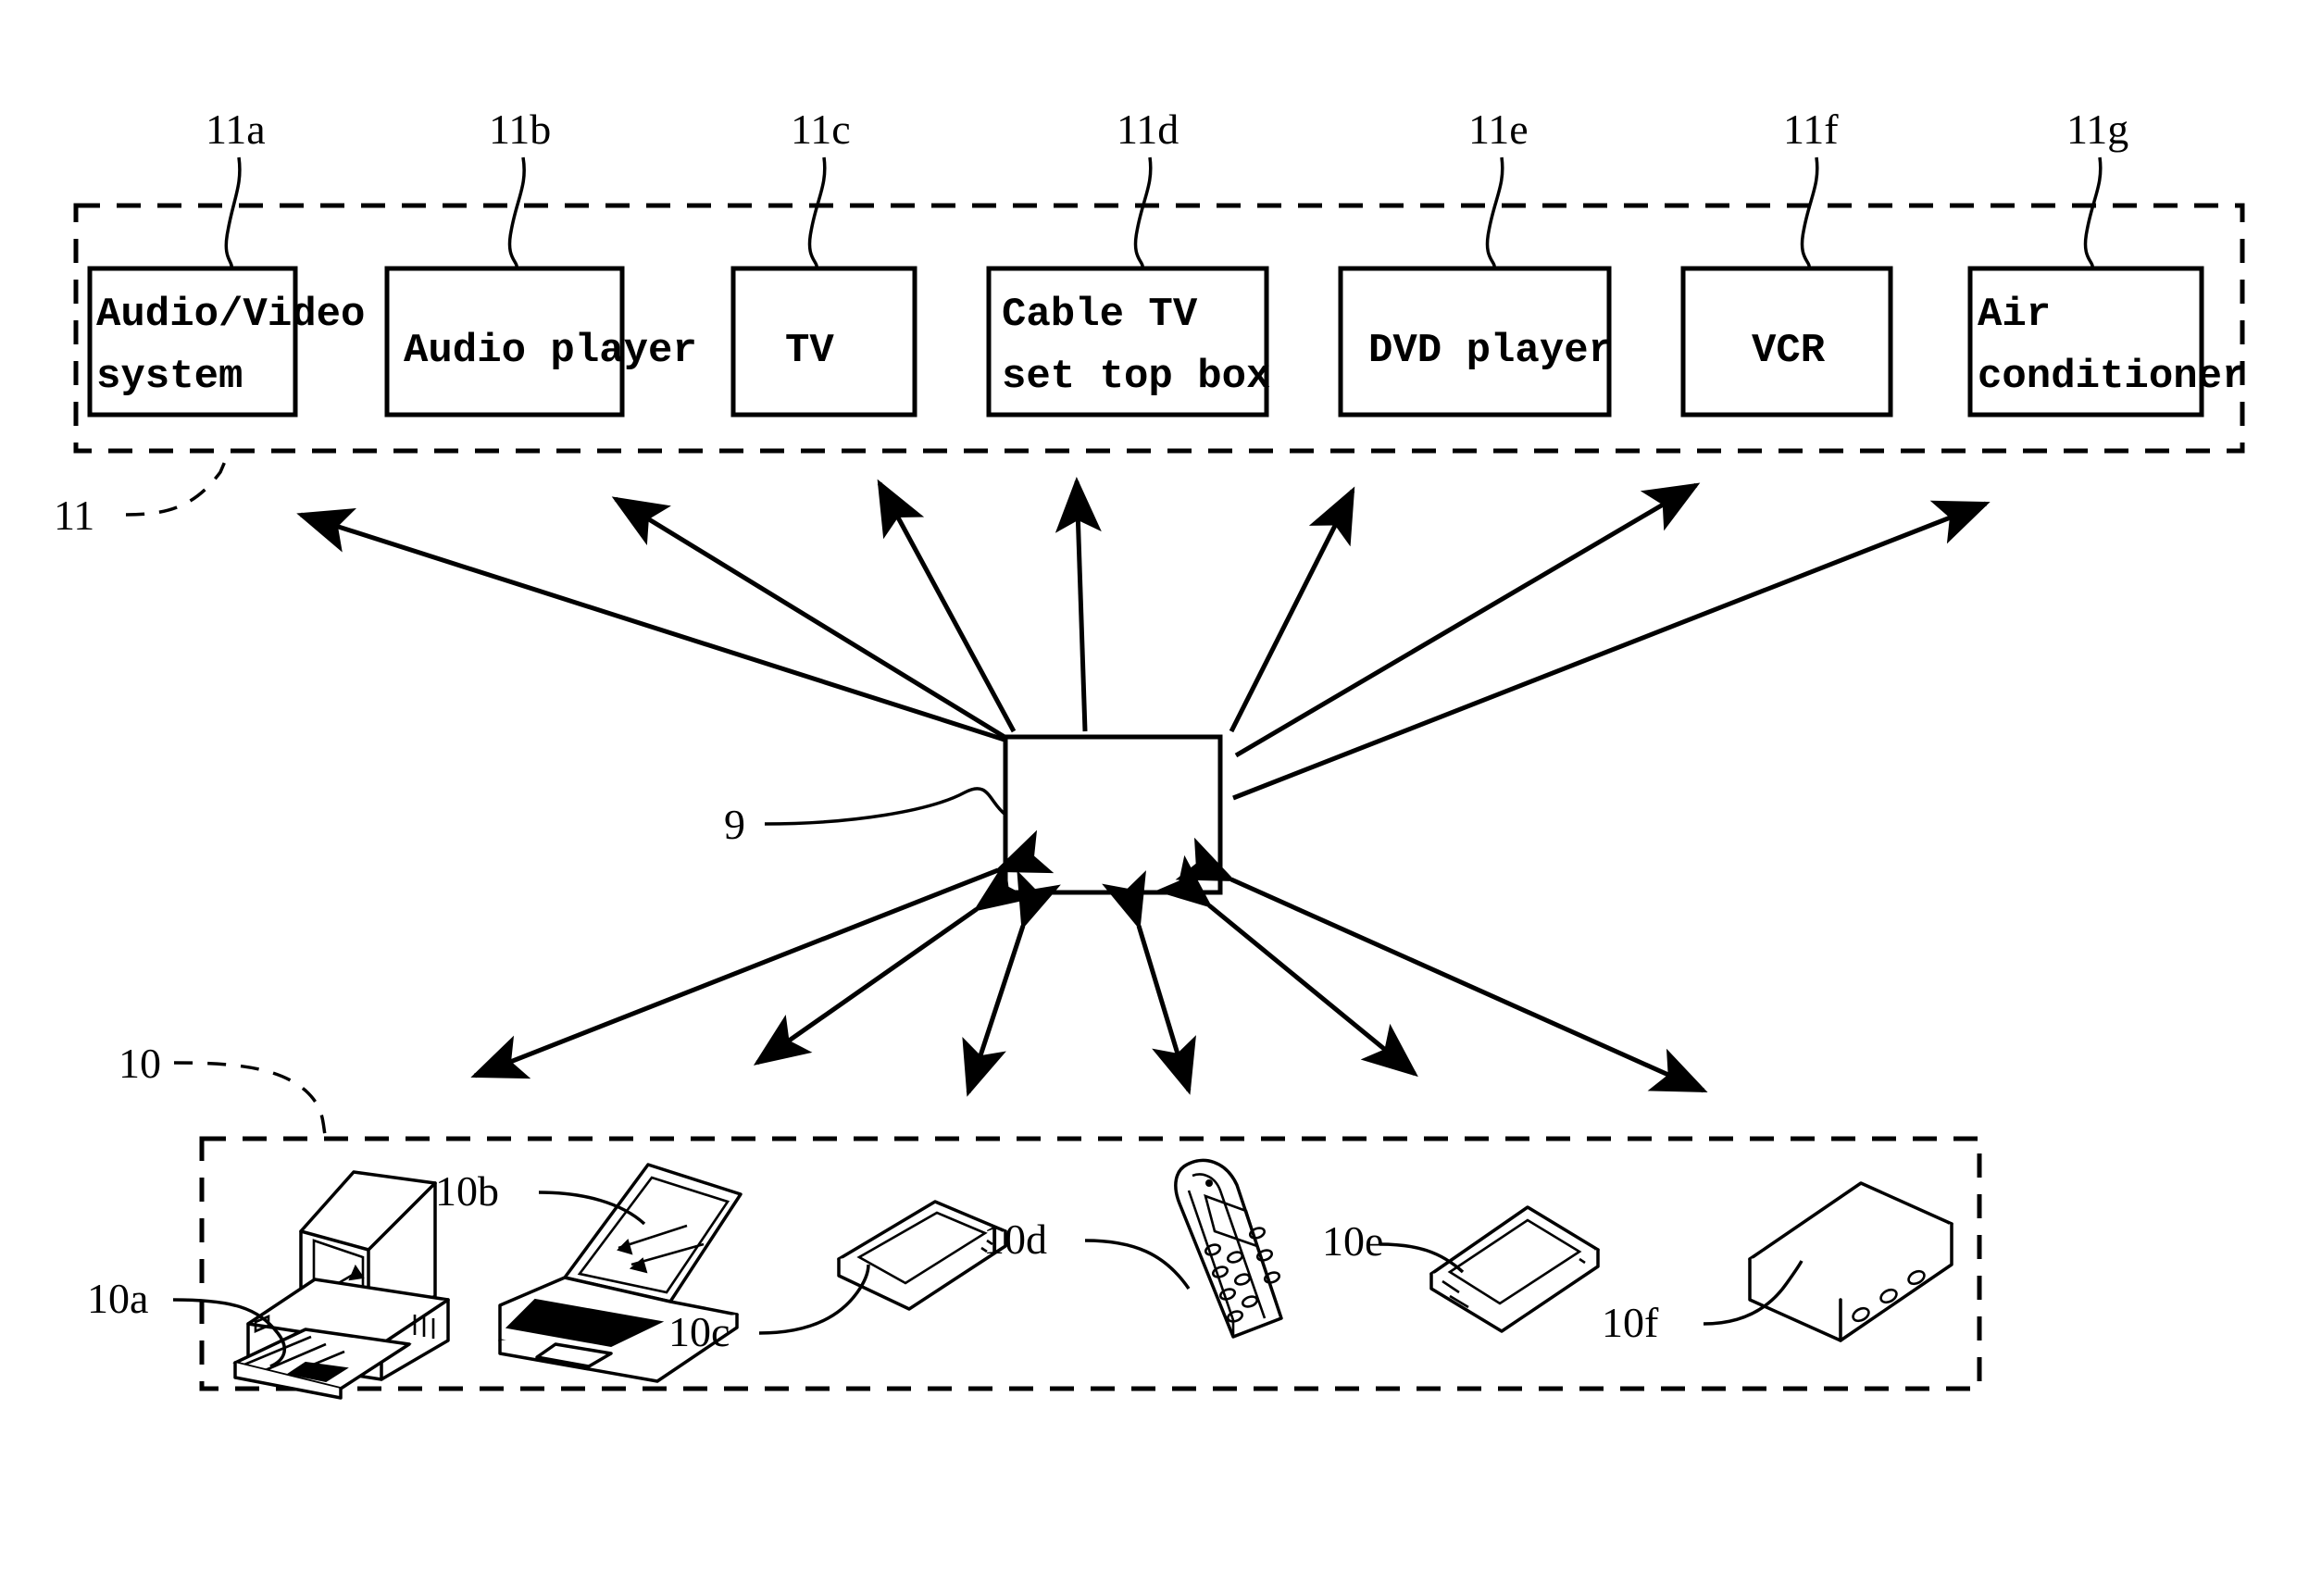 This screenshot has width=2309, height=1596. What do you see at coordinates (1011, 983) in the screenshot?
I see `downlink-arrow-10c` at bounding box center [1011, 983].